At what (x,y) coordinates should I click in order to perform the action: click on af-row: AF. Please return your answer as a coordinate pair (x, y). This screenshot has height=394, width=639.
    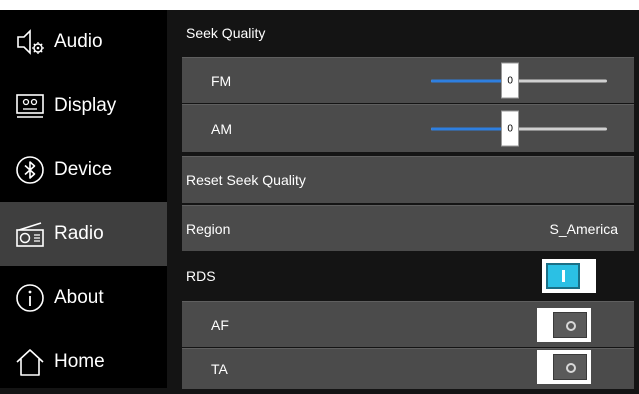
    Looking at the image, I should click on (408, 324).